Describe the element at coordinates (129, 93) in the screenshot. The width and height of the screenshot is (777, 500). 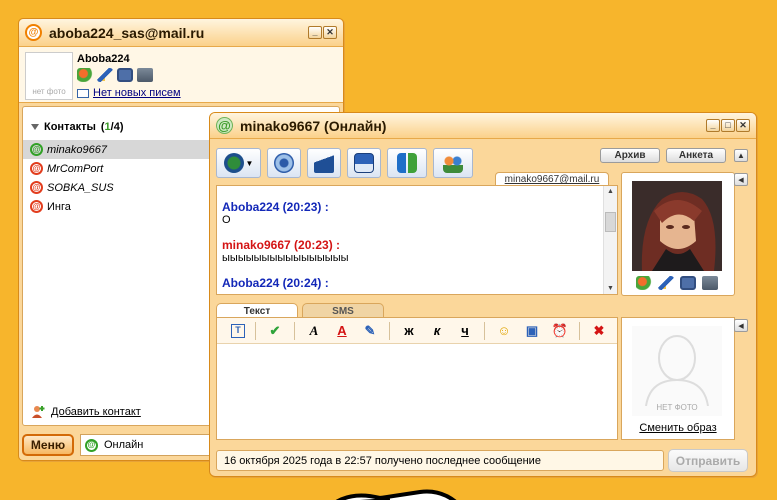
I see `new-mail-link: Нет новых писем` at that location.